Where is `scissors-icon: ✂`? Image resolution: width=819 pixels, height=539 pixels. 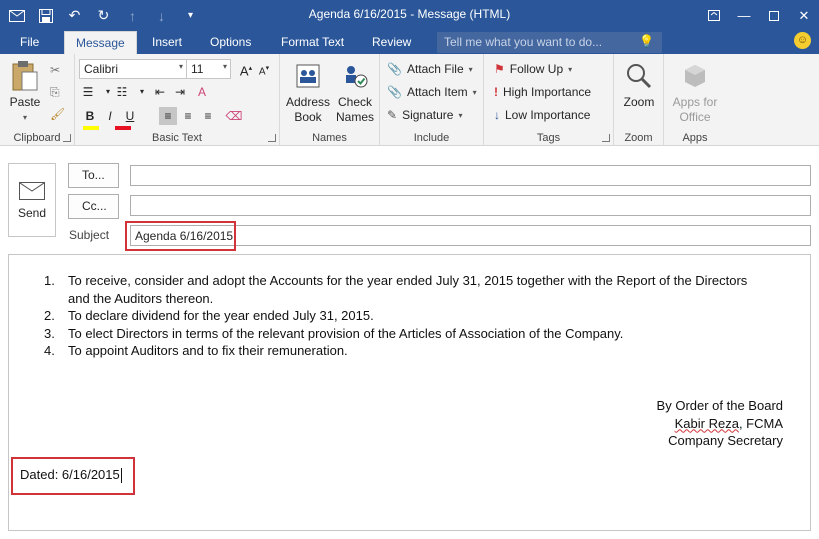 scissors-icon: ✂ is located at coordinates (55, 70).